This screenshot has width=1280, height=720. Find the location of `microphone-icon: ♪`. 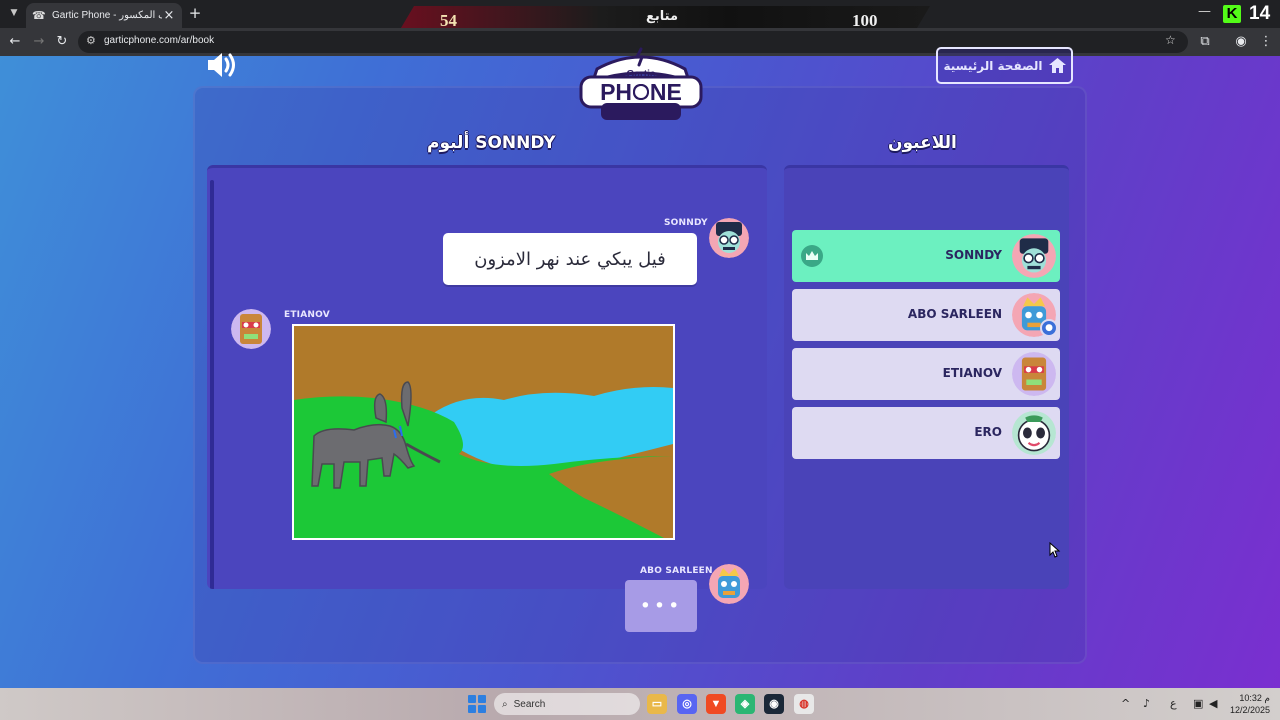

microphone-icon: ♪ is located at coordinates (1146, 703).